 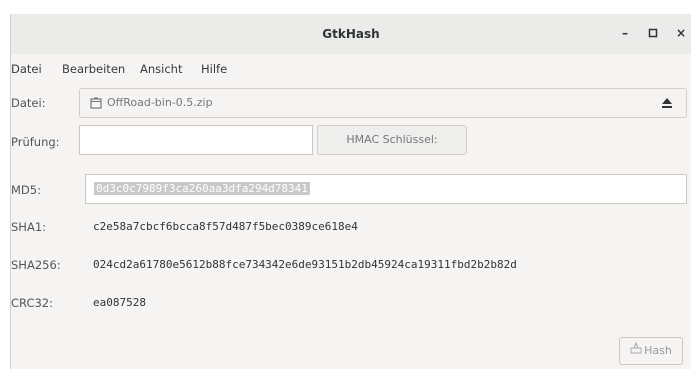 What do you see at coordinates (36, 265) in the screenshot?
I see `sha256-label: SHA256:` at bounding box center [36, 265].